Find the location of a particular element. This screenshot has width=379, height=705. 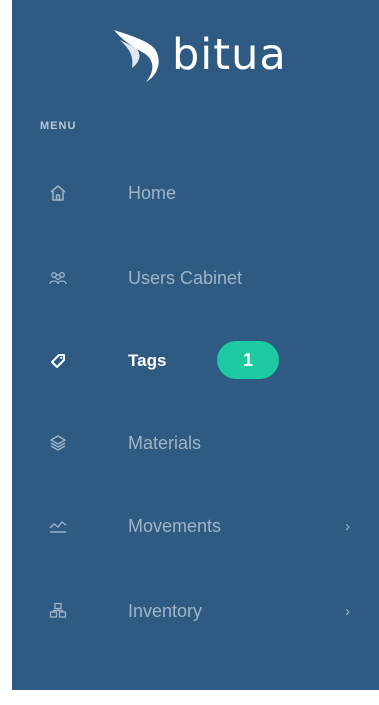

users-icon is located at coordinates (58, 278).